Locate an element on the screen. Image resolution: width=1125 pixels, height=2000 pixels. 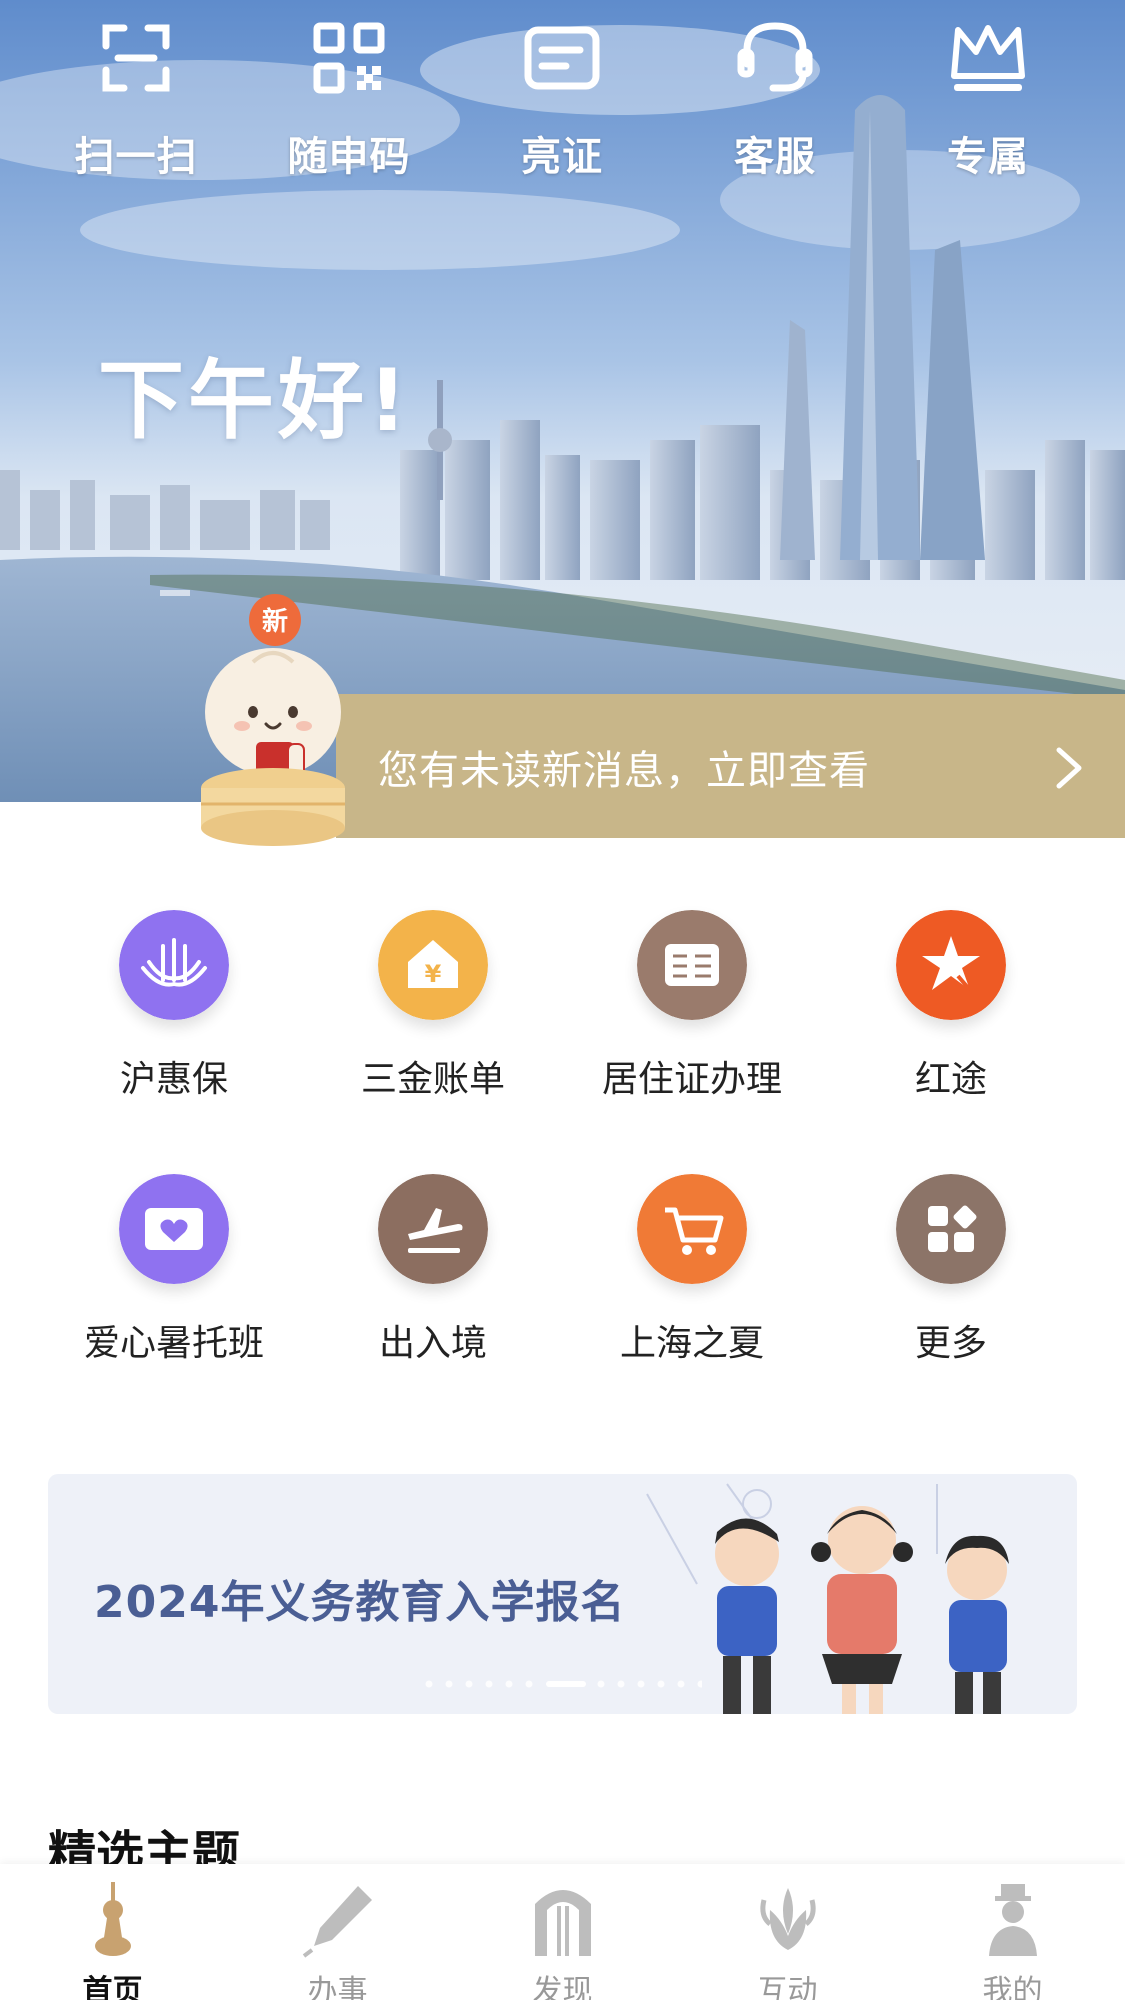
headset-icon is located at coordinates (775, 57).